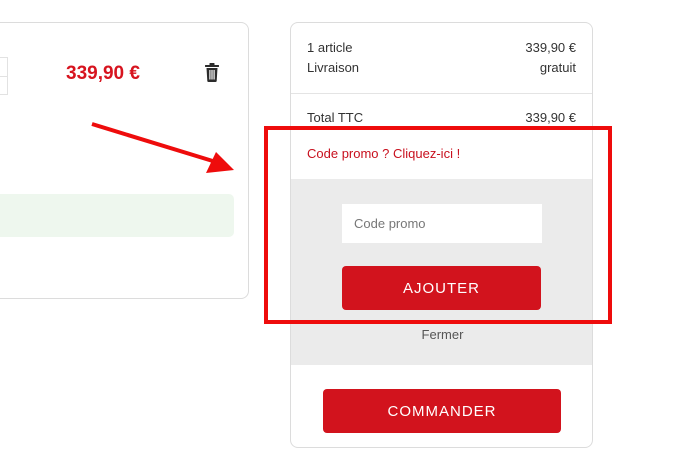 This screenshot has height=463, width=684. I want to click on shipping-label: Livraison, so click(333, 67).